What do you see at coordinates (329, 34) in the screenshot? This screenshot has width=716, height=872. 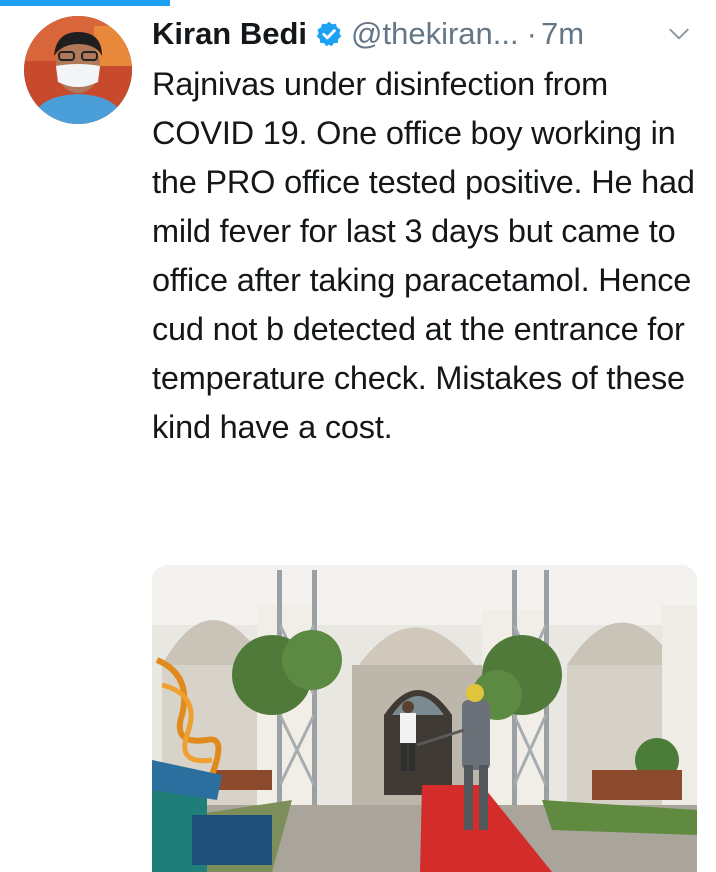 I see `verified-badge-icon` at bounding box center [329, 34].